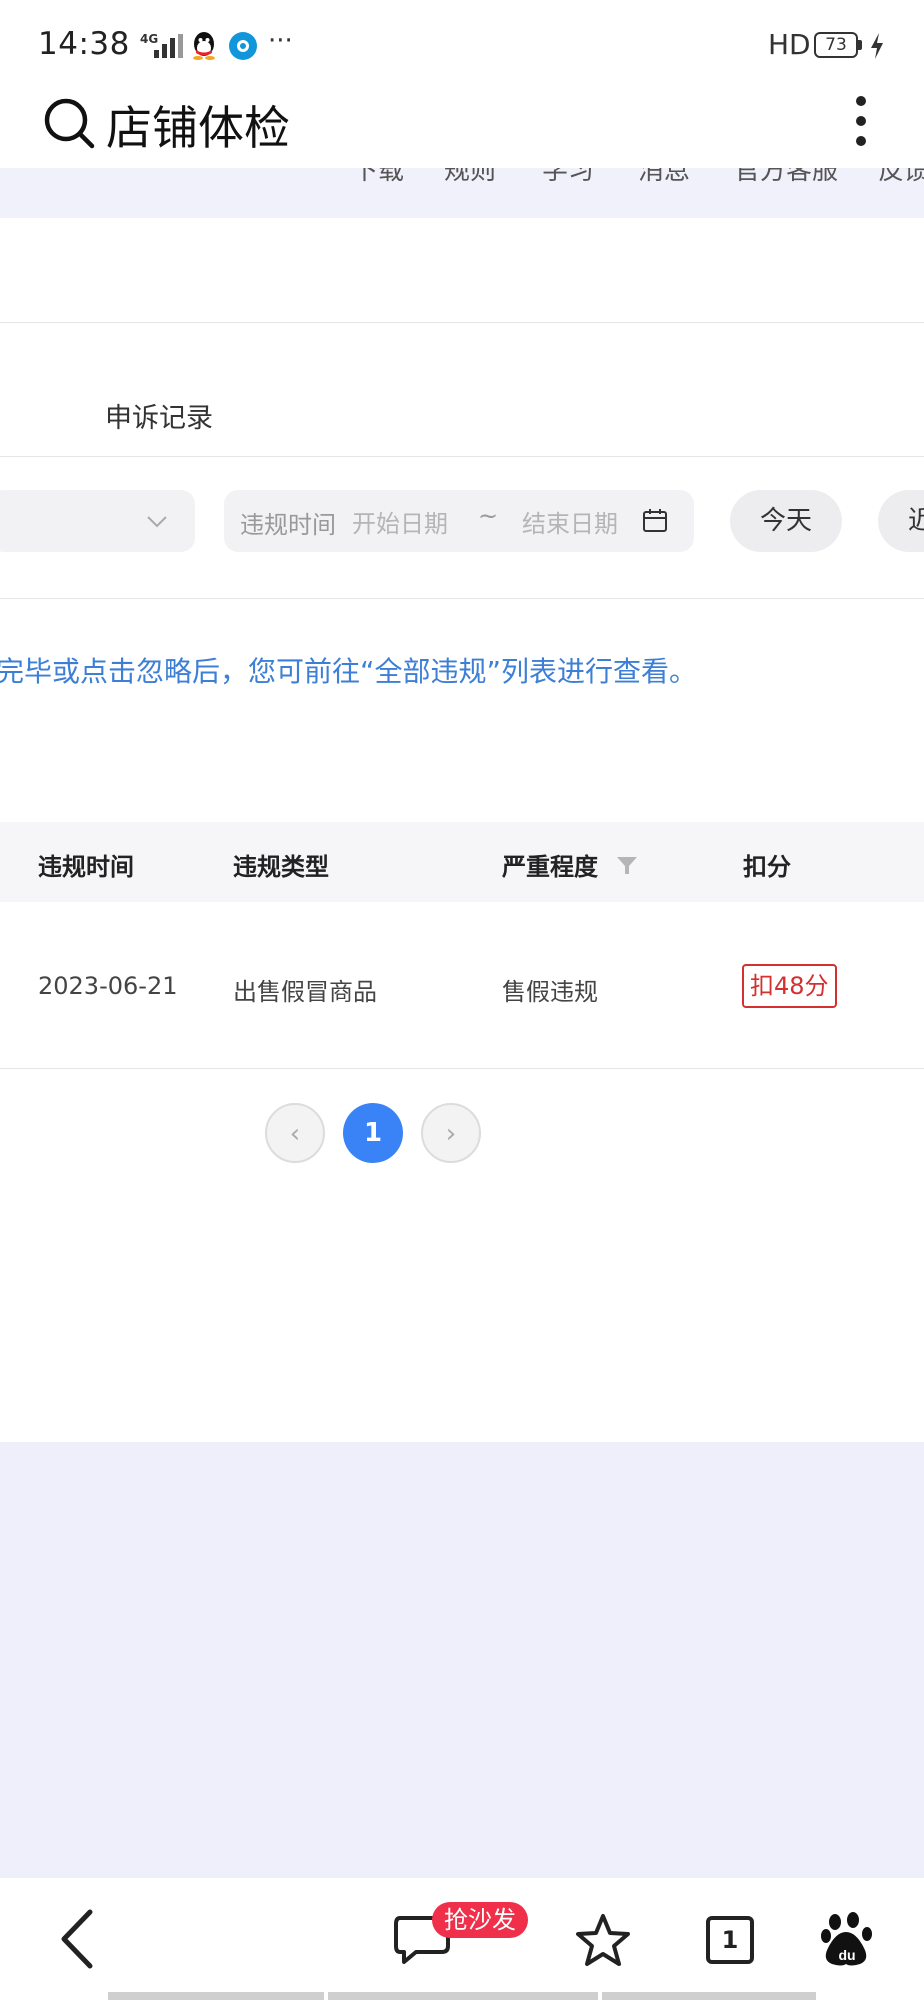 The width and height of the screenshot is (924, 2000). What do you see at coordinates (664, 177) in the screenshot?
I see `nav-item-messages: 消息` at bounding box center [664, 177].